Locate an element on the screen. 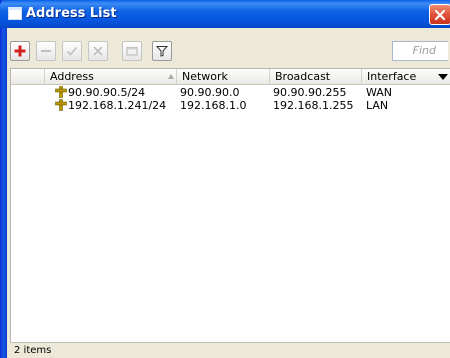 Image resolution: width=450 pixels, height=358 pixels. item-count: 2 items is located at coordinates (33, 350).